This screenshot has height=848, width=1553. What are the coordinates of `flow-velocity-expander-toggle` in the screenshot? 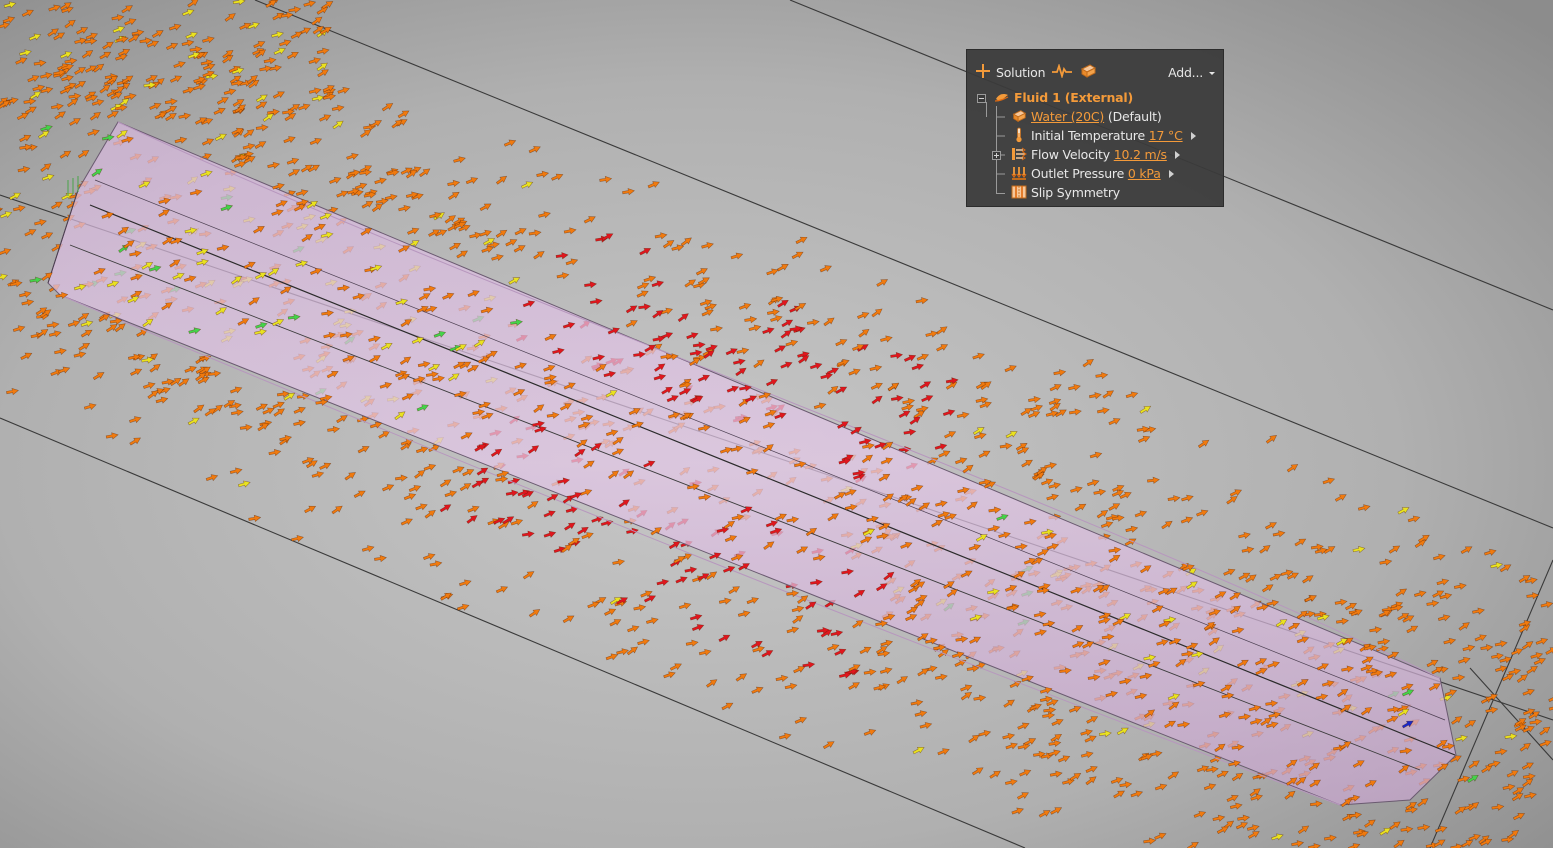 It's located at (996, 155).